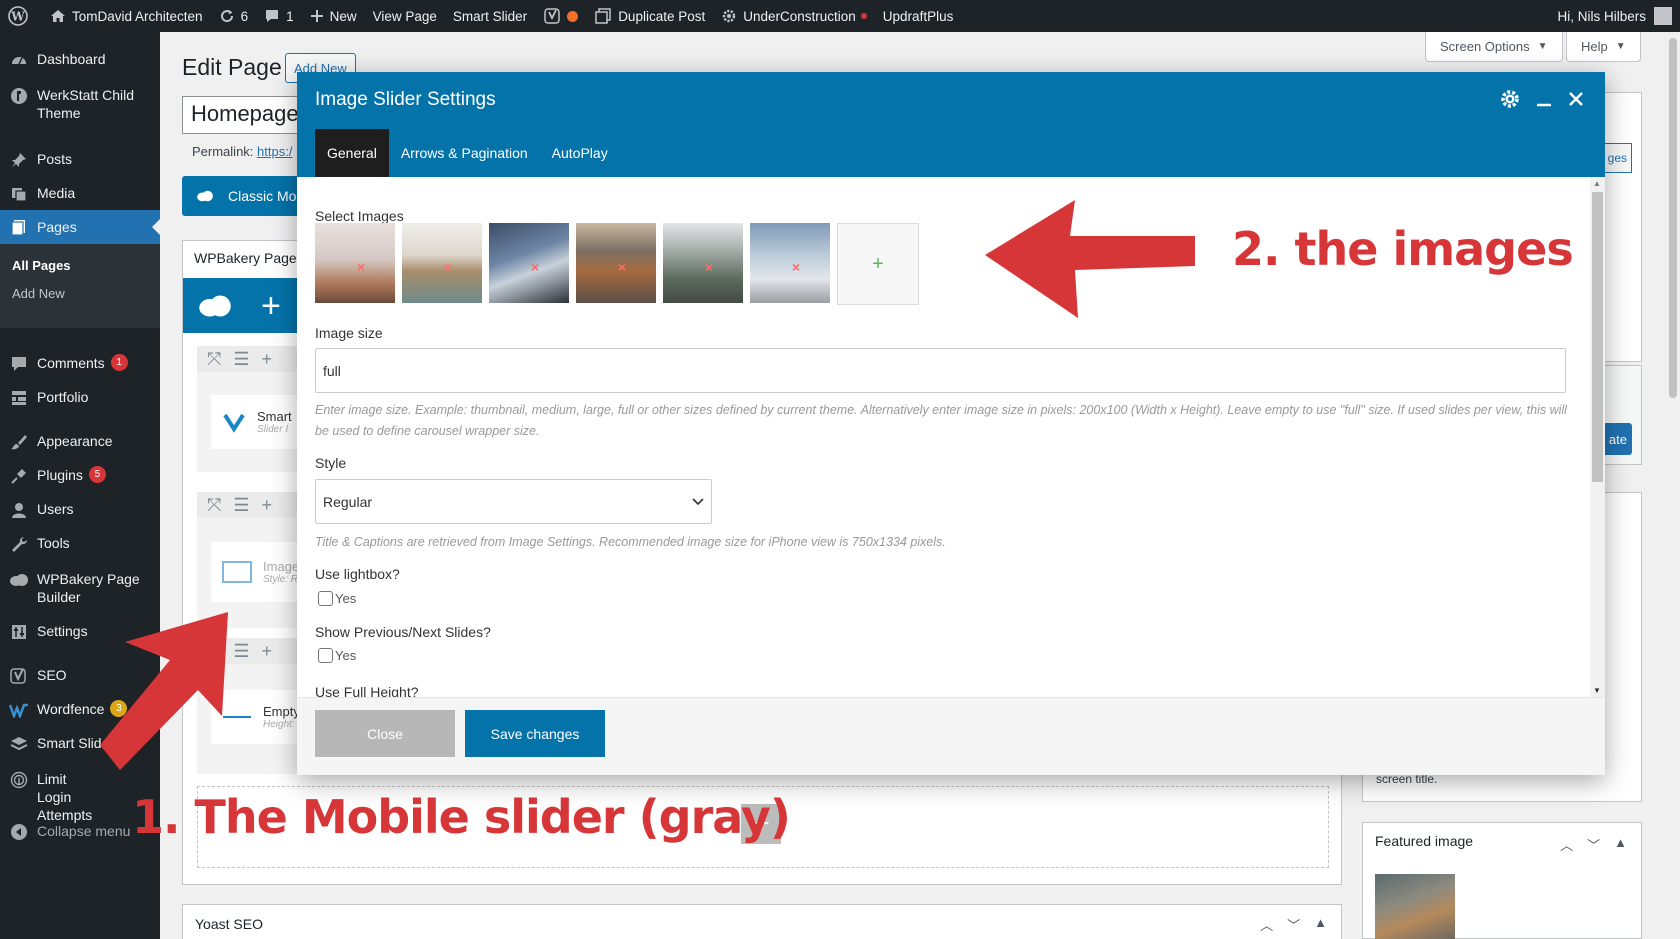 This screenshot has width=1680, height=939. I want to click on account-menu: Hi, Nils Hilbers, so click(1614, 16).